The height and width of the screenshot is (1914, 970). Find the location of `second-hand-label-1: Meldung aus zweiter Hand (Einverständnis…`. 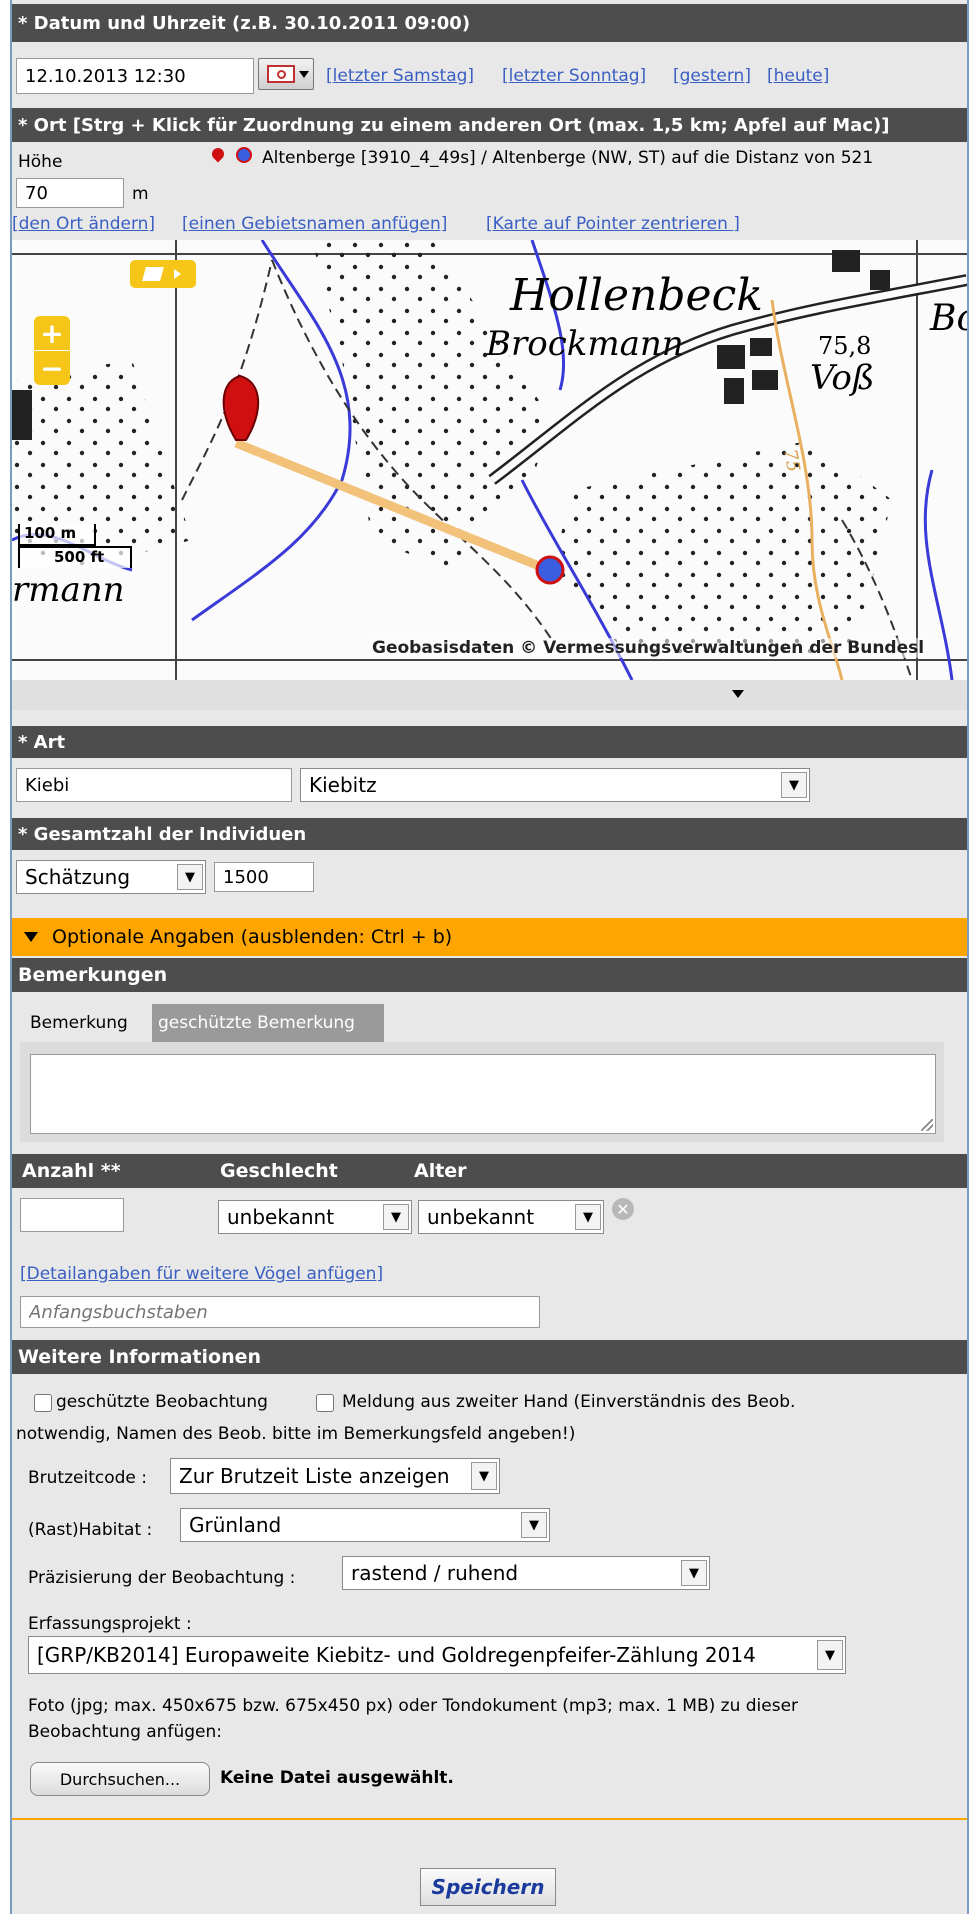

second-hand-label-1: Meldung aus zweiter Hand (Einverständnis… is located at coordinates (569, 1402).